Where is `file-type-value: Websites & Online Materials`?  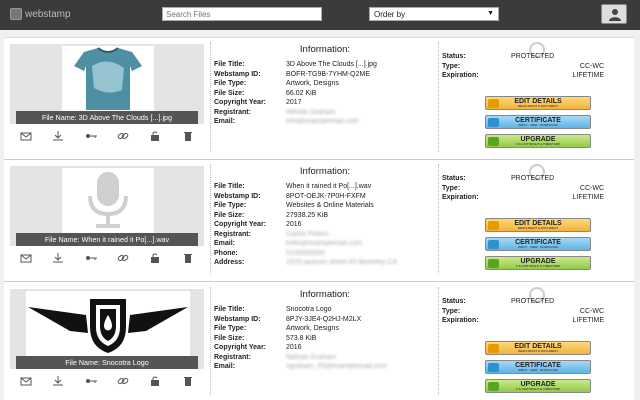 file-type-value: Websites & Online Materials is located at coordinates (330, 205).